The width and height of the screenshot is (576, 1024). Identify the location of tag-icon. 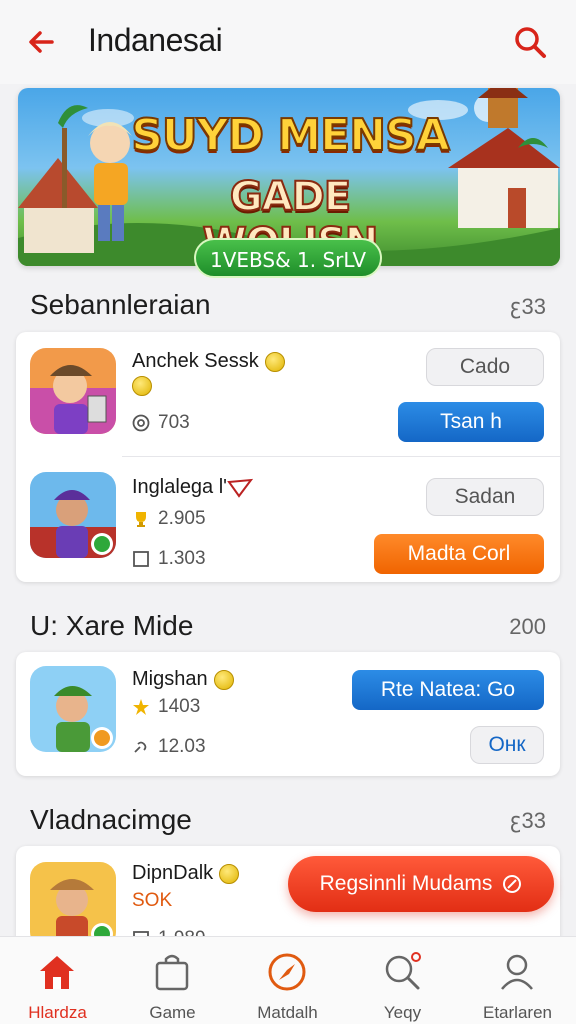
(240, 488).